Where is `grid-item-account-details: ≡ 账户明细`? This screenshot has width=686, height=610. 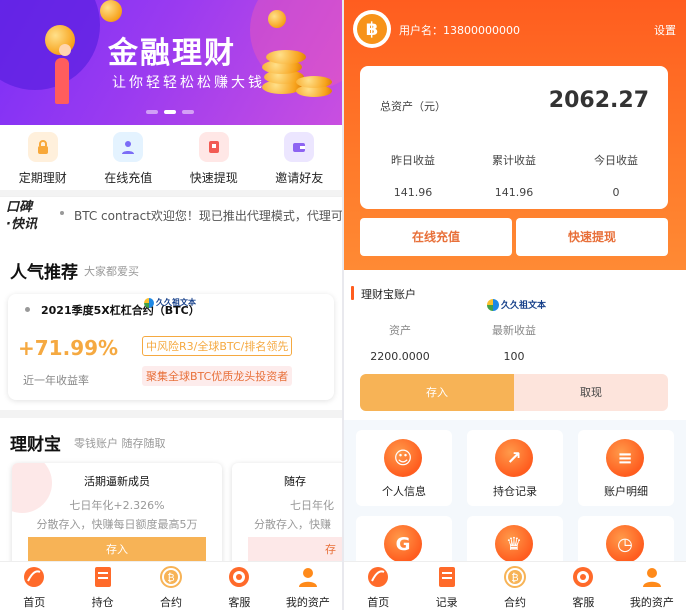
grid-item-account-details: ≡ 账户明细 is located at coordinates (626, 468).